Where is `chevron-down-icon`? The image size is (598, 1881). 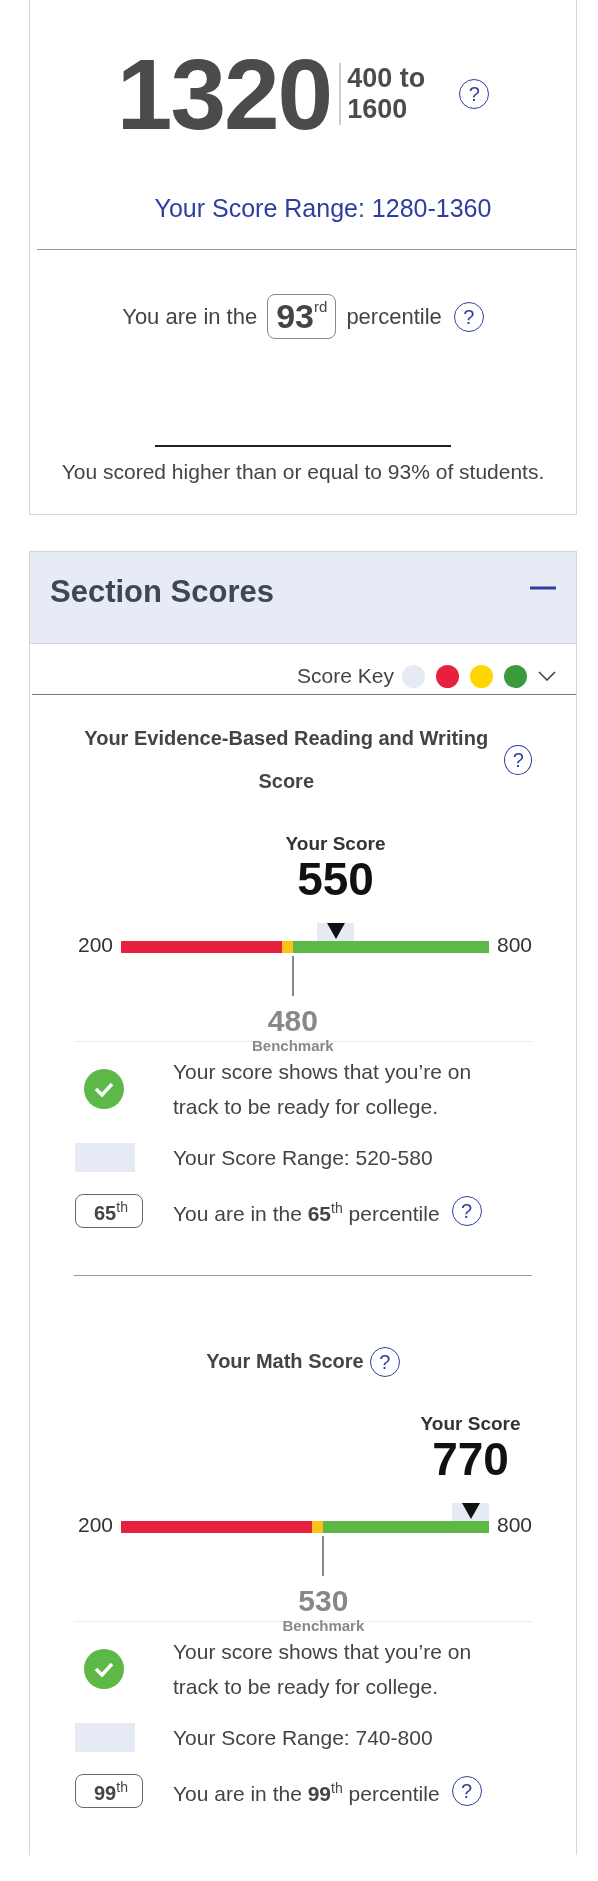
chevron-down-icon is located at coordinates (547, 676).